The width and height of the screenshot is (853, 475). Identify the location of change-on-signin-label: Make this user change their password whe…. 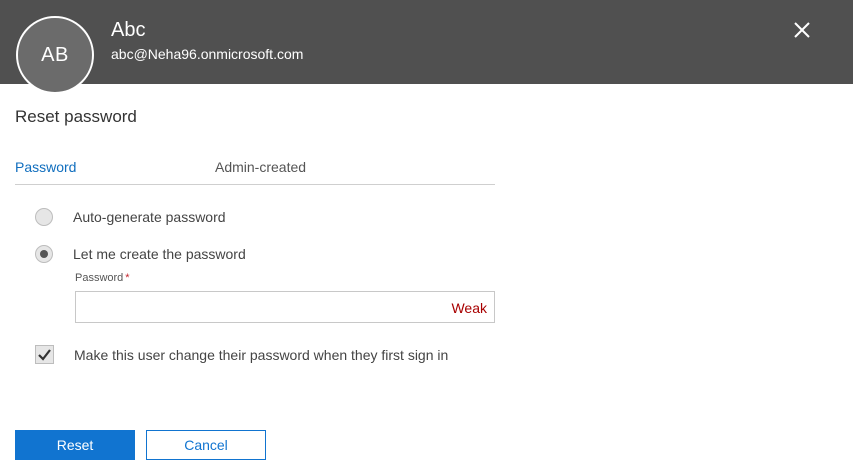
(261, 354).